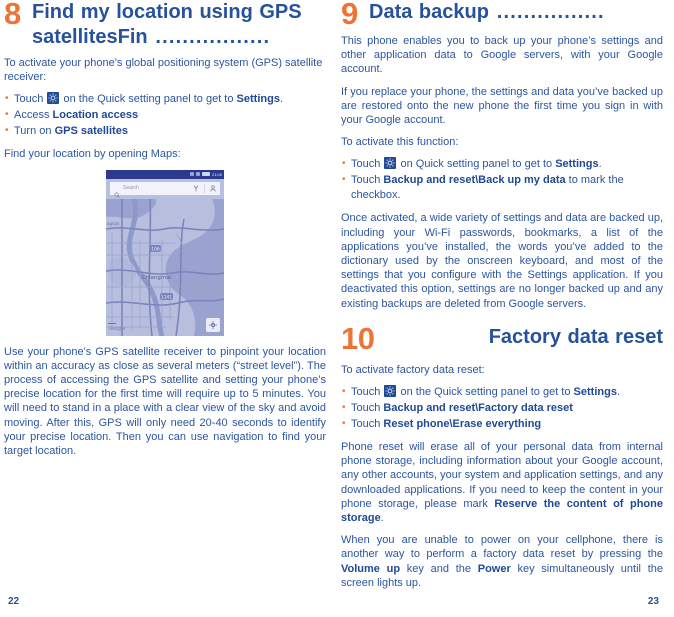 Image resolution: width=674 pixels, height=617 pixels. I want to click on maps-search-bar: Search, so click(165, 188).